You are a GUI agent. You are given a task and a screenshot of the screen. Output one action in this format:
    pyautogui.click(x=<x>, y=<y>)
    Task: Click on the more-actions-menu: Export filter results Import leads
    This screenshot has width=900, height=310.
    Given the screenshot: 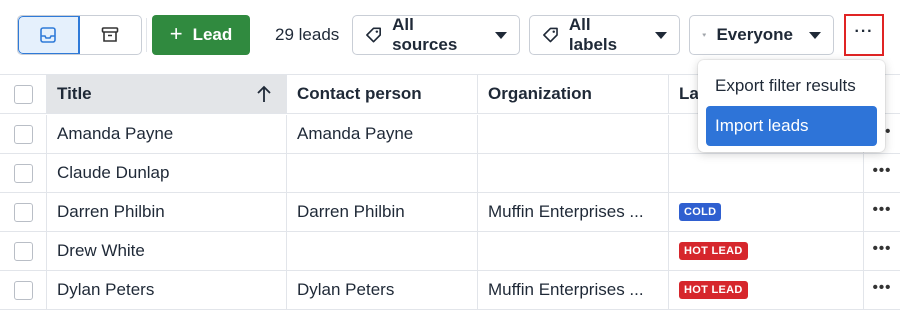 What is the action you would take?
    pyautogui.click(x=791, y=106)
    